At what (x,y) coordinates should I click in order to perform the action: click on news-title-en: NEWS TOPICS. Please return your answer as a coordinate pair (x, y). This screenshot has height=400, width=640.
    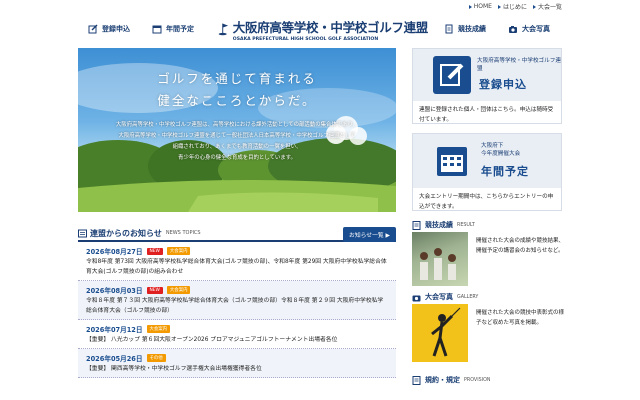
    Looking at the image, I should click on (183, 233).